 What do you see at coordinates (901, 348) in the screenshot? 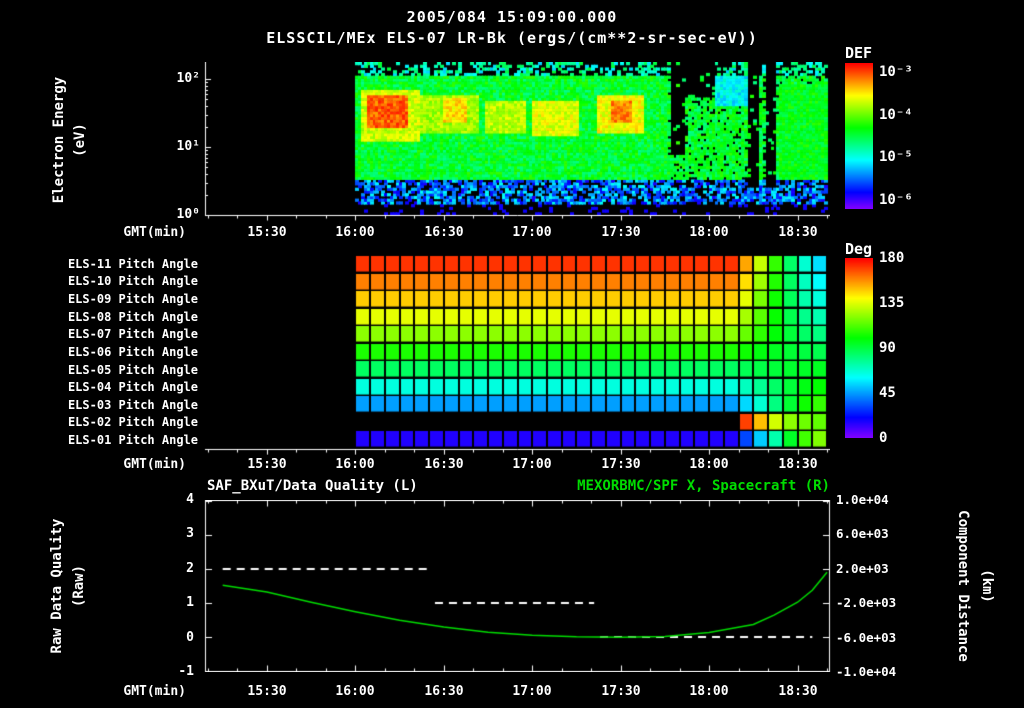
I see `colorbar2-tick-labels: 180 135 90 45 0` at bounding box center [901, 348].